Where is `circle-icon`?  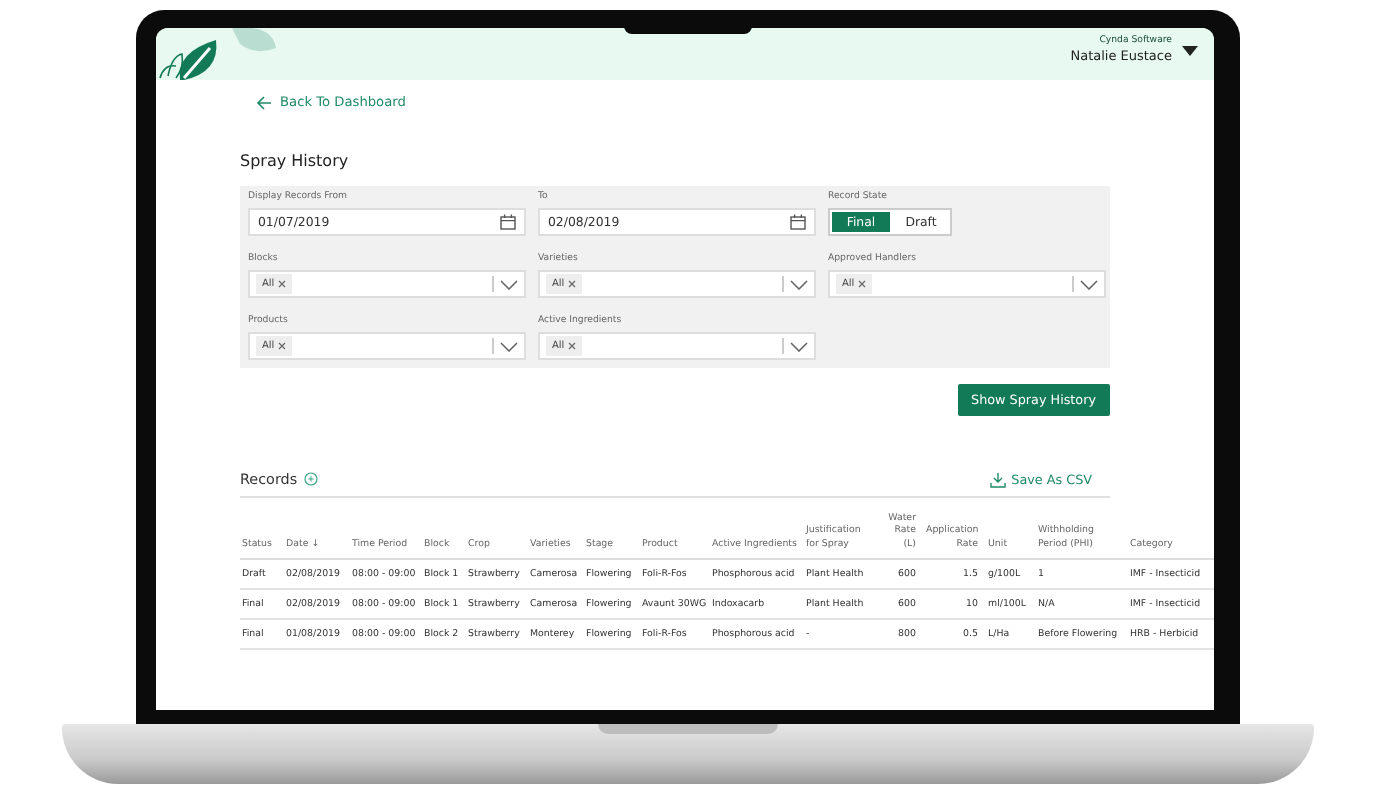
circle-icon is located at coordinates (310, 479).